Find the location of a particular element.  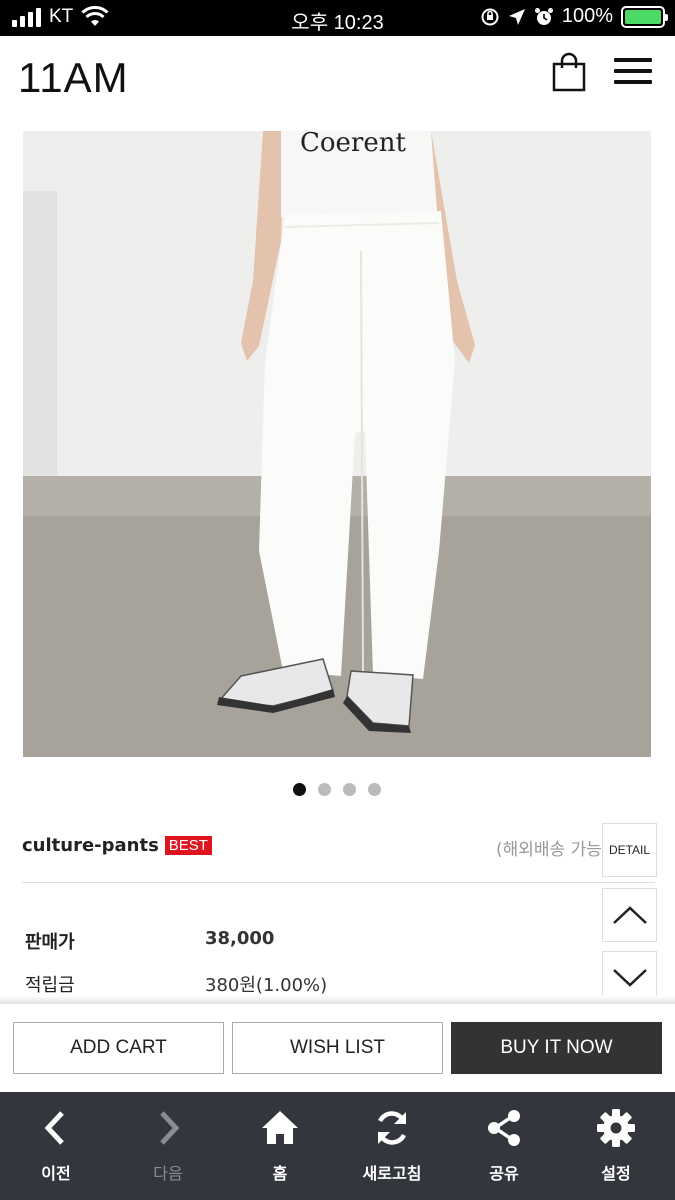

price-value: 38,000 is located at coordinates (240, 938).